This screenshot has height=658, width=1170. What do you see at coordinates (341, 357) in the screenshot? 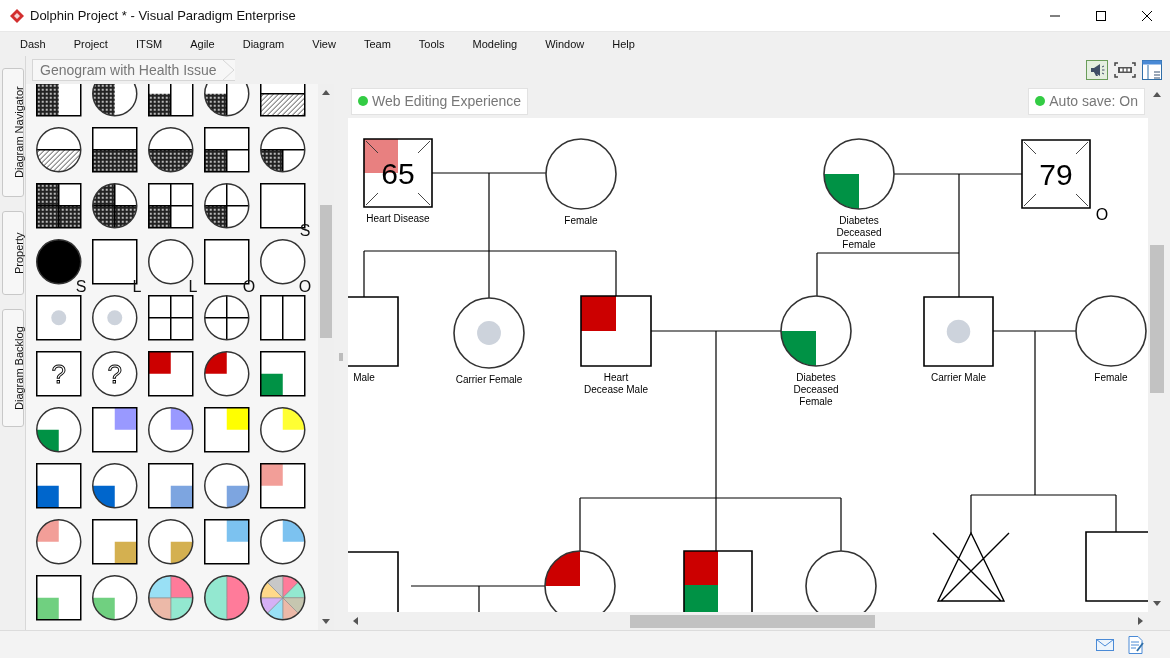
I see `splitter-grip-icon` at bounding box center [341, 357].